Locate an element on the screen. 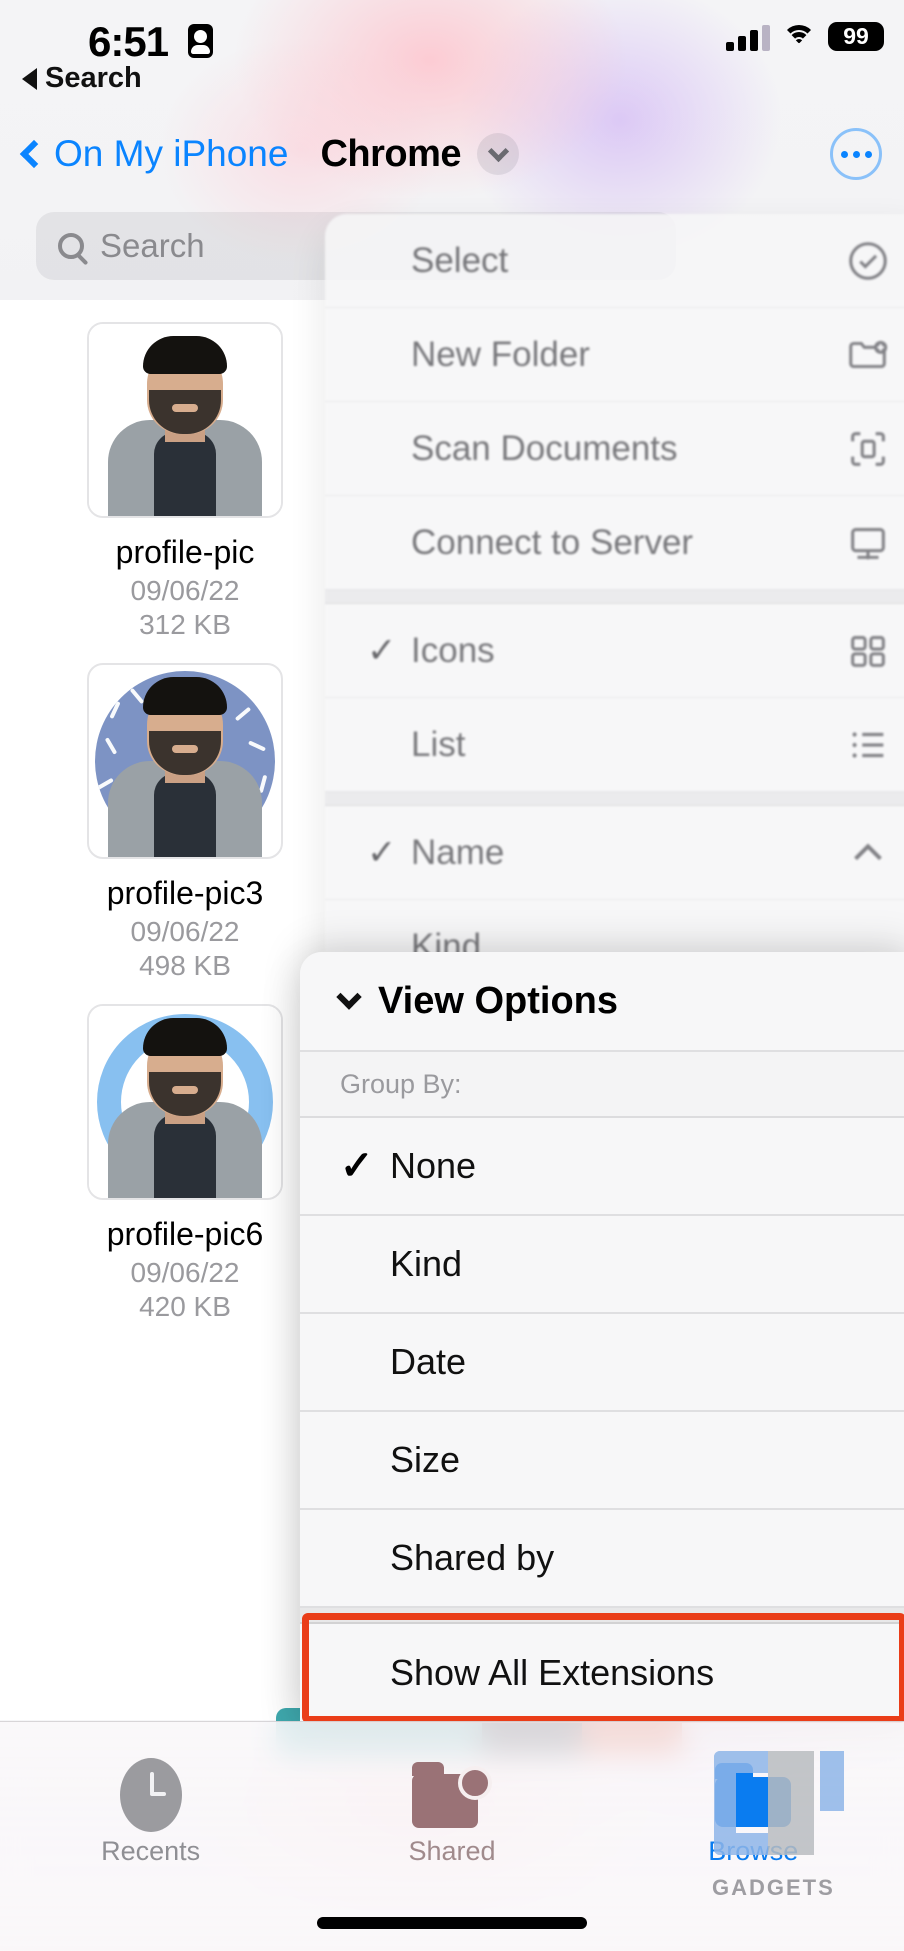 This screenshot has width=904, height=1951. page-title: Chrome is located at coordinates (391, 153).